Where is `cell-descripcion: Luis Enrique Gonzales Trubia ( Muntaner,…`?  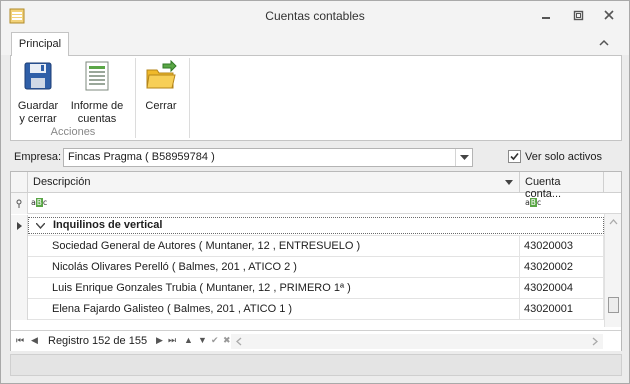 cell-descripcion: Luis Enrique Gonzales Trubia ( Muntaner,… is located at coordinates (284, 288).